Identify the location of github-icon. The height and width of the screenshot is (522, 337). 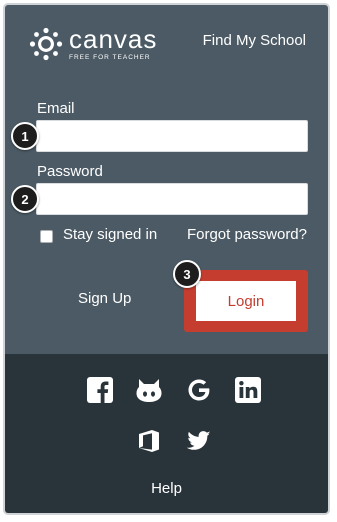
(149, 390).